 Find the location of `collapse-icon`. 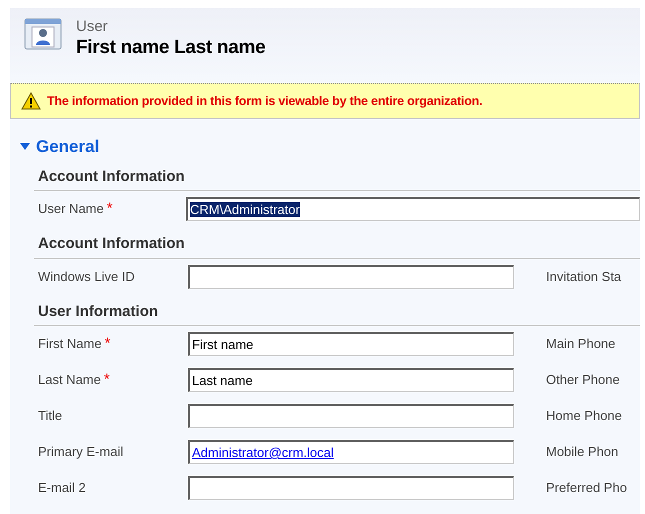

collapse-icon is located at coordinates (25, 146).